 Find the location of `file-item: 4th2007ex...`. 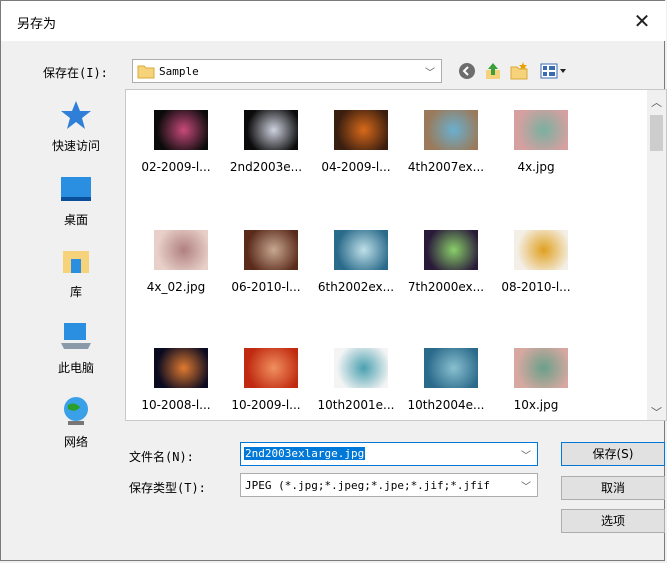

file-item: 4th2007ex... is located at coordinates (446, 165).